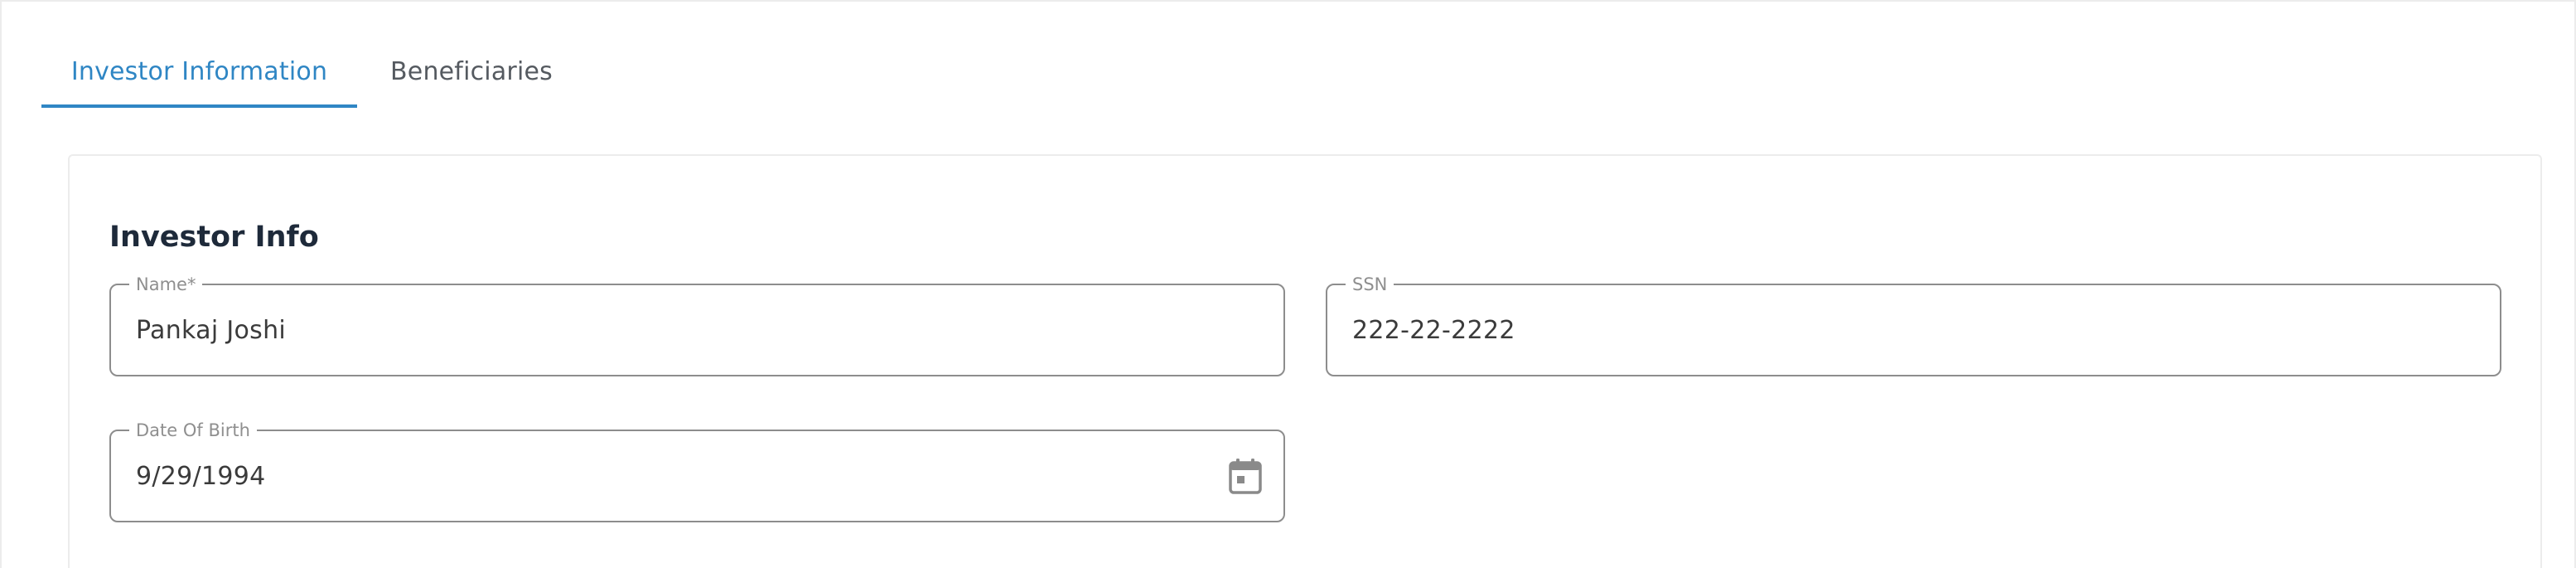  I want to click on ssn-field-value: 222-22-2222, so click(1433, 330).